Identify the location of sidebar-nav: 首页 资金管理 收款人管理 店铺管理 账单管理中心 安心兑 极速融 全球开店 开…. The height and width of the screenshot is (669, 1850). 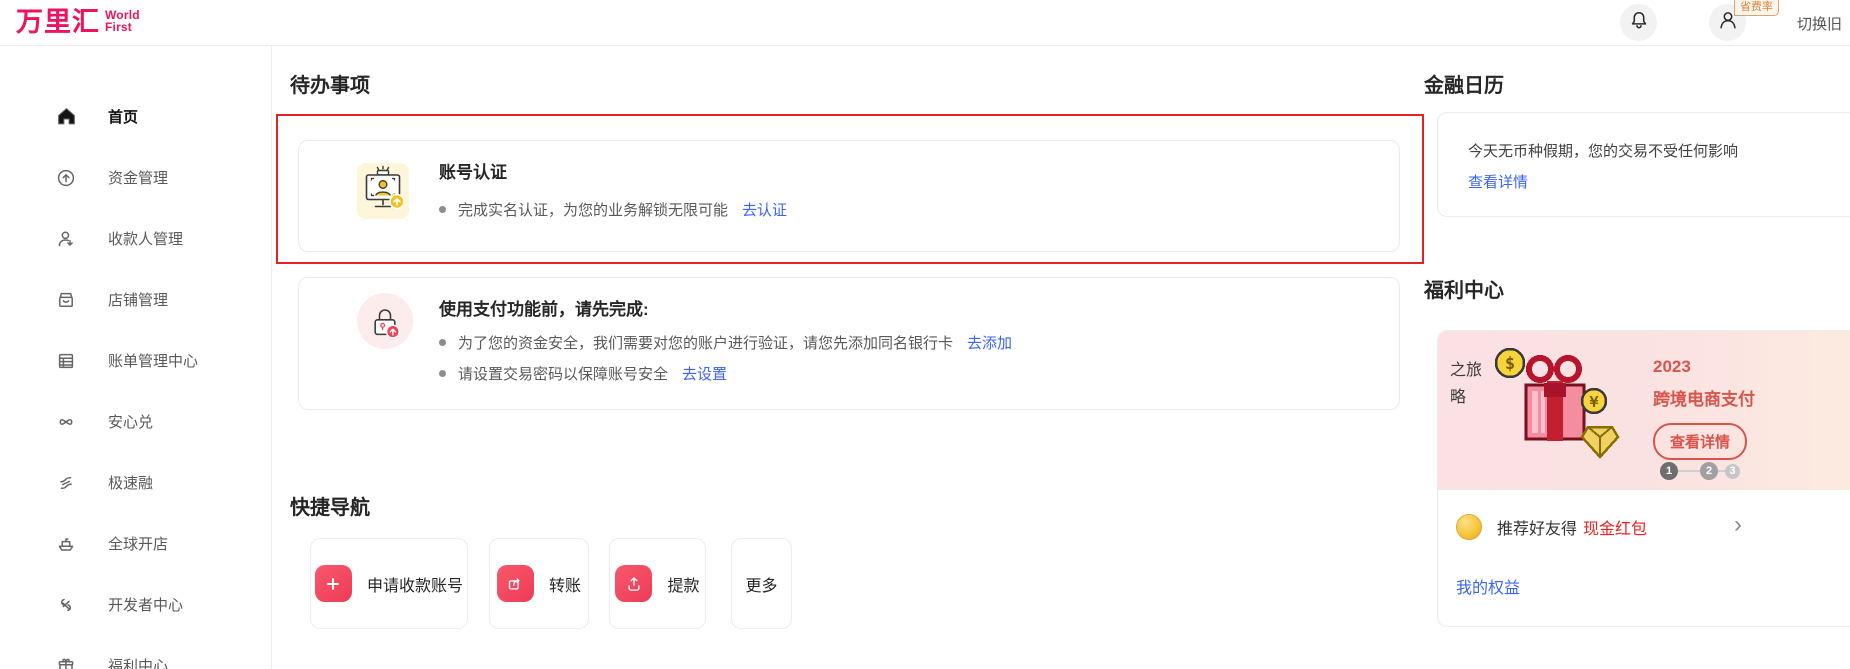
(136, 357).